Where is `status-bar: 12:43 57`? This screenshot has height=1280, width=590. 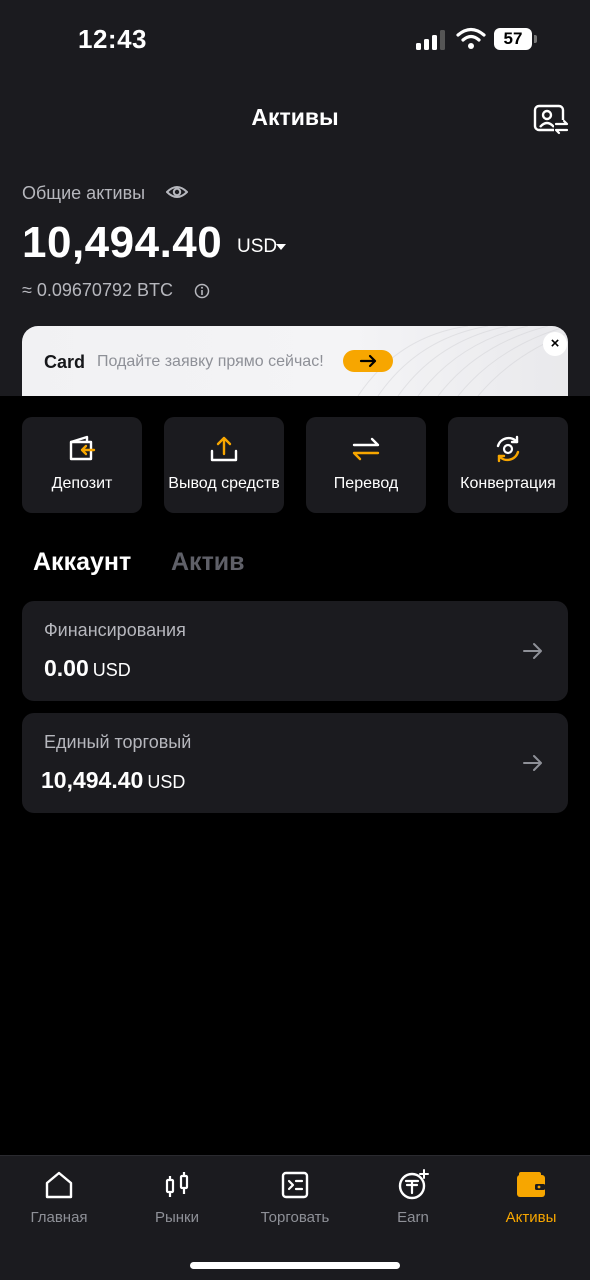 status-bar: 12:43 57 is located at coordinates (295, 40).